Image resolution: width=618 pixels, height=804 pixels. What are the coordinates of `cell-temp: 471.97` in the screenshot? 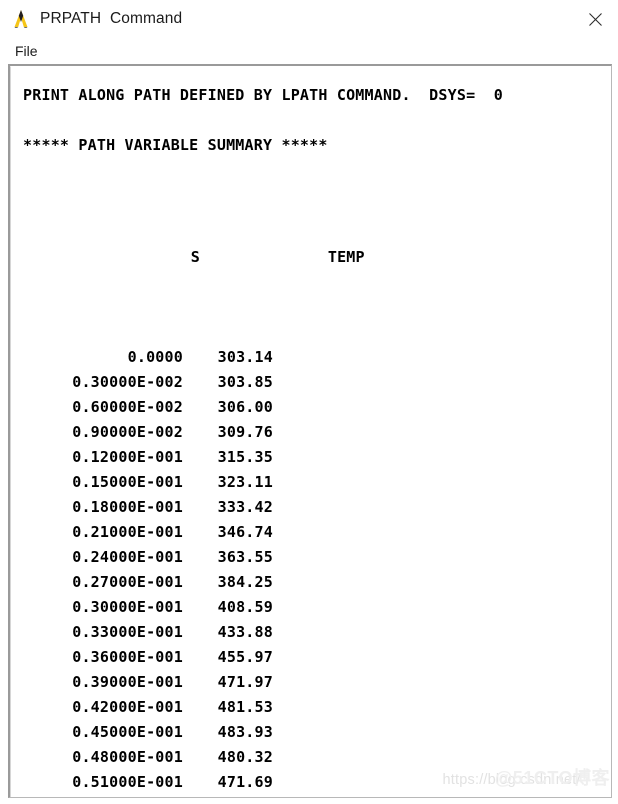 It's located at (245, 682).